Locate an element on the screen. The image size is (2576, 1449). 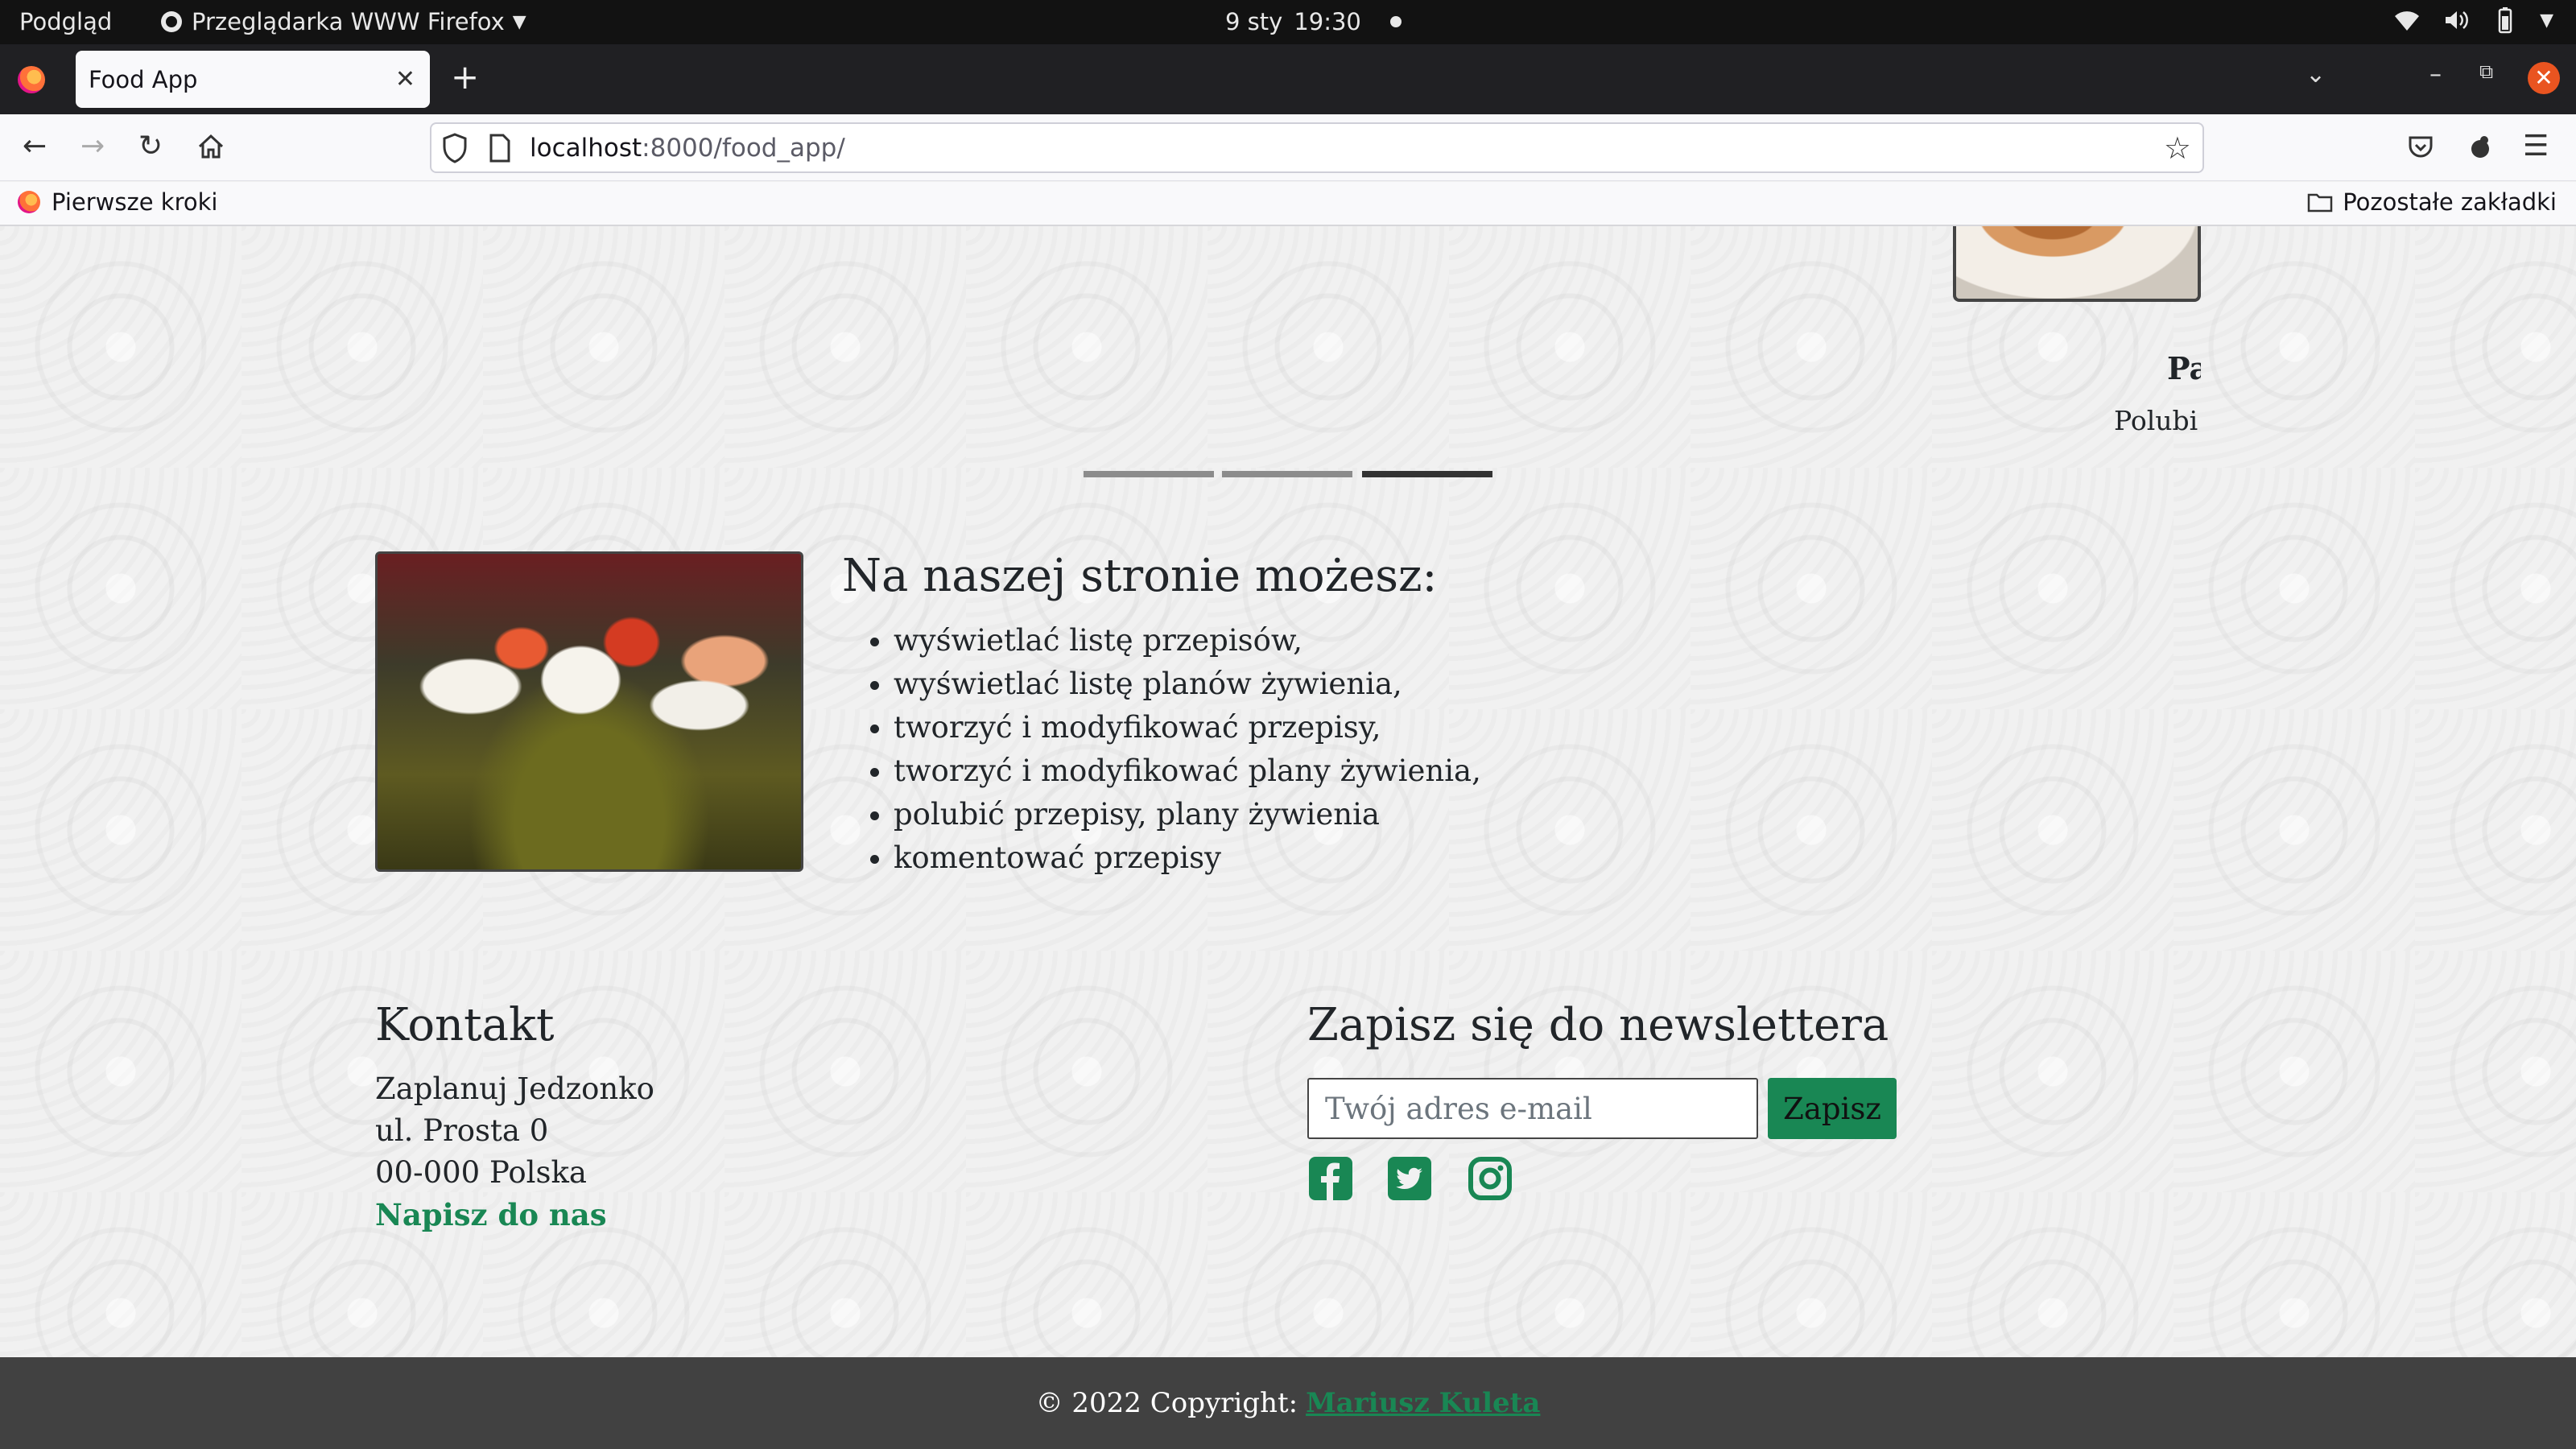
forward-arrow-icon: → is located at coordinates (92, 146).